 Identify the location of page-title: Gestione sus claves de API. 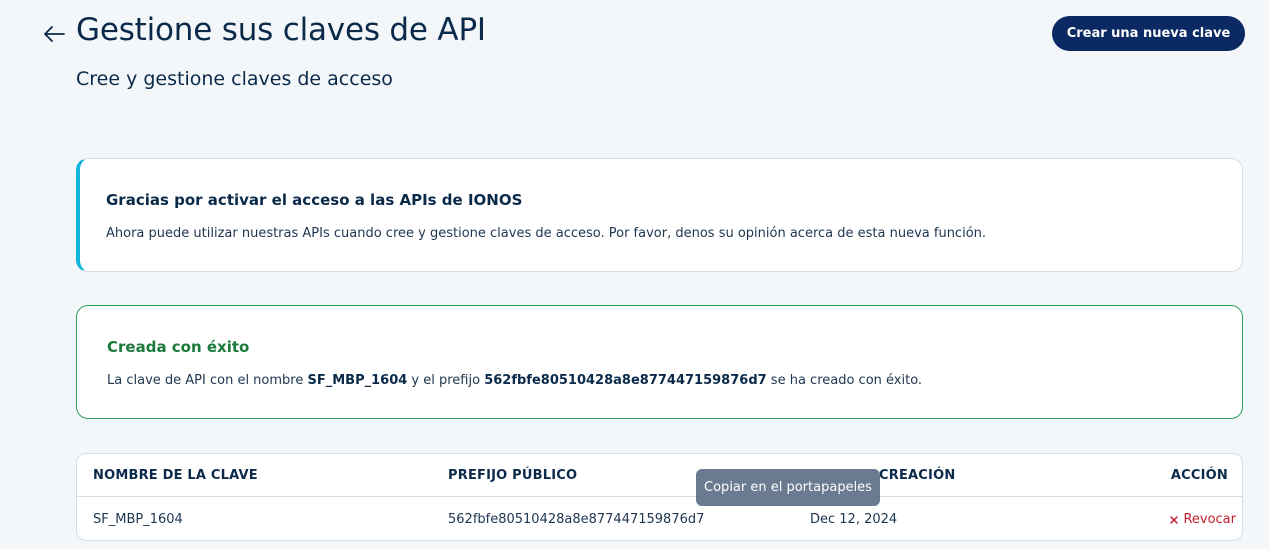
(281, 30).